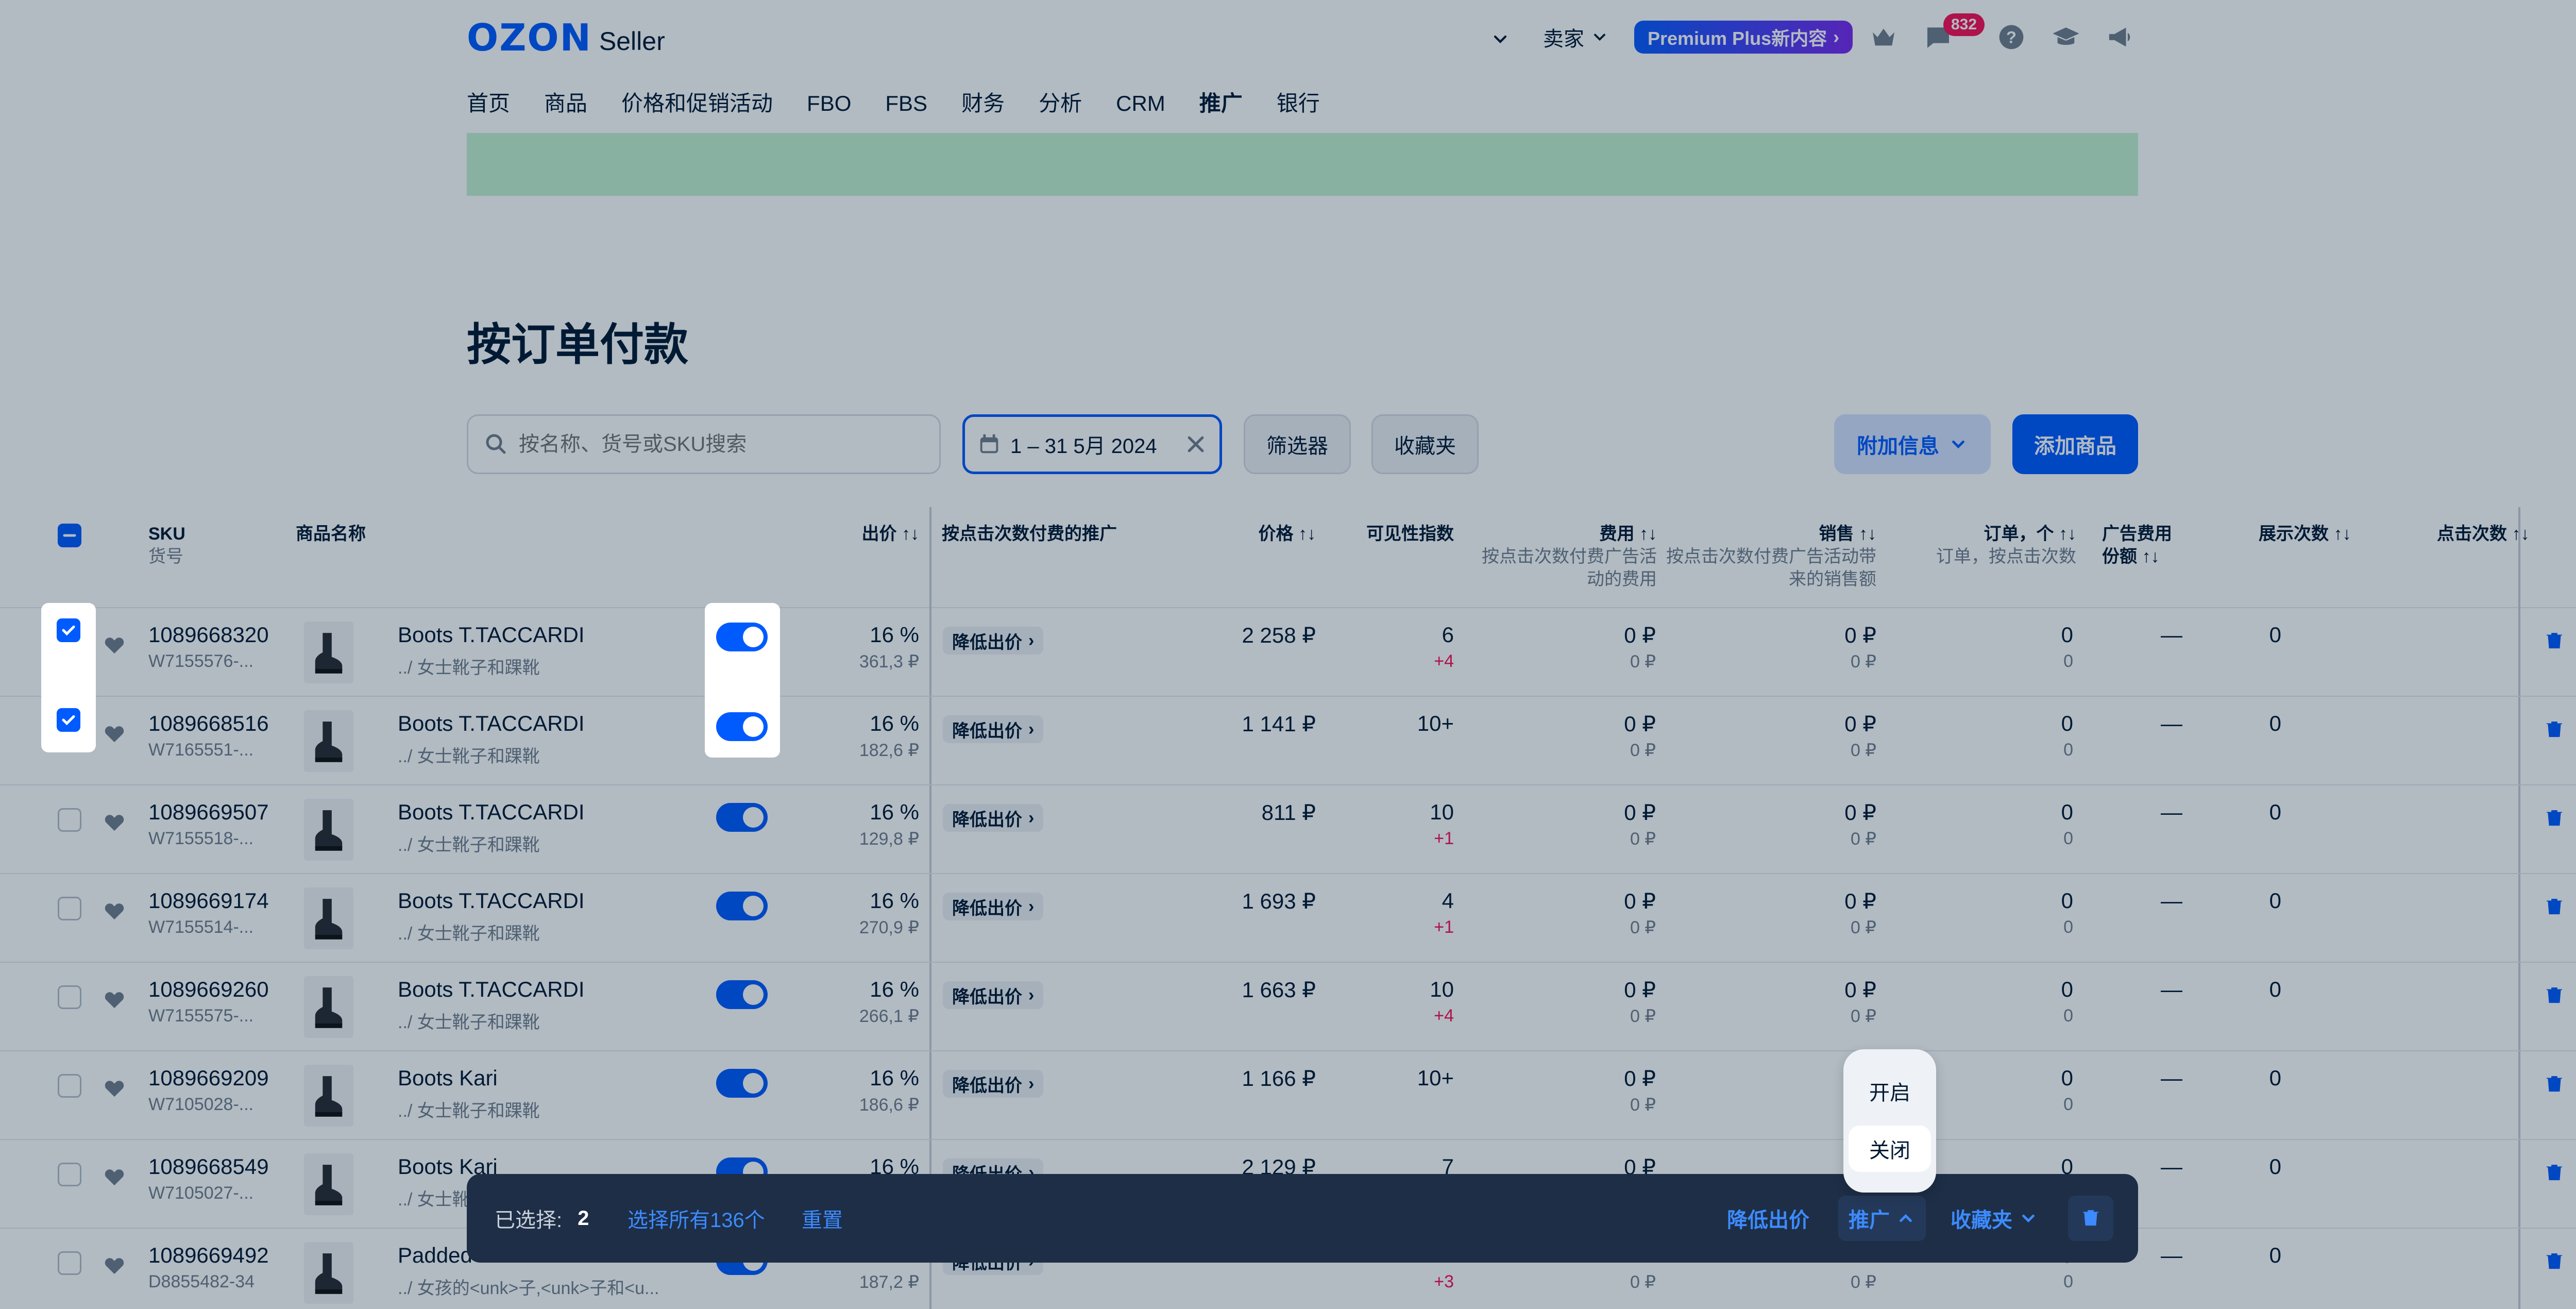 This screenshot has width=2576, height=1309. Describe the element at coordinates (2305, 534) in the screenshot. I see `col-impressions: 展示次数 ↑↓` at that location.